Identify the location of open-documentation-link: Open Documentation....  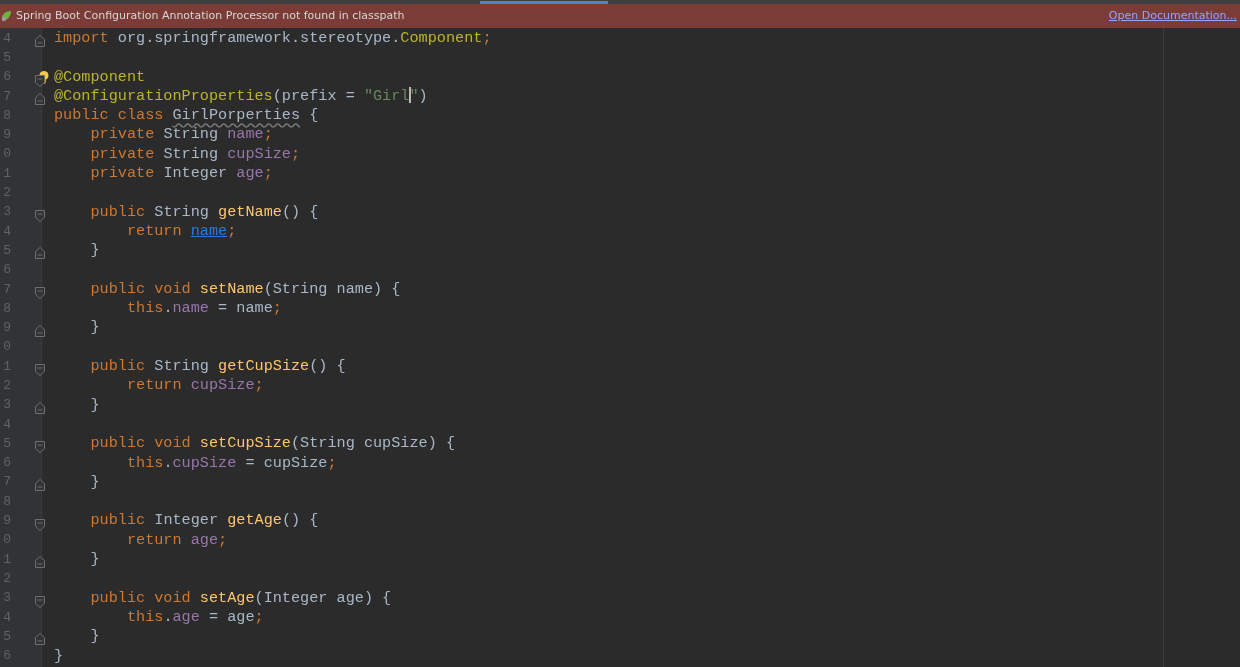
(1172, 16).